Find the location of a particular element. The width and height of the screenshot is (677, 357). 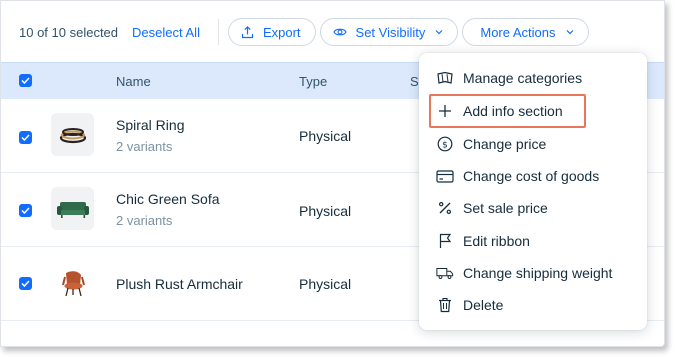

menu-item-label: Change shipping weight is located at coordinates (538, 273).